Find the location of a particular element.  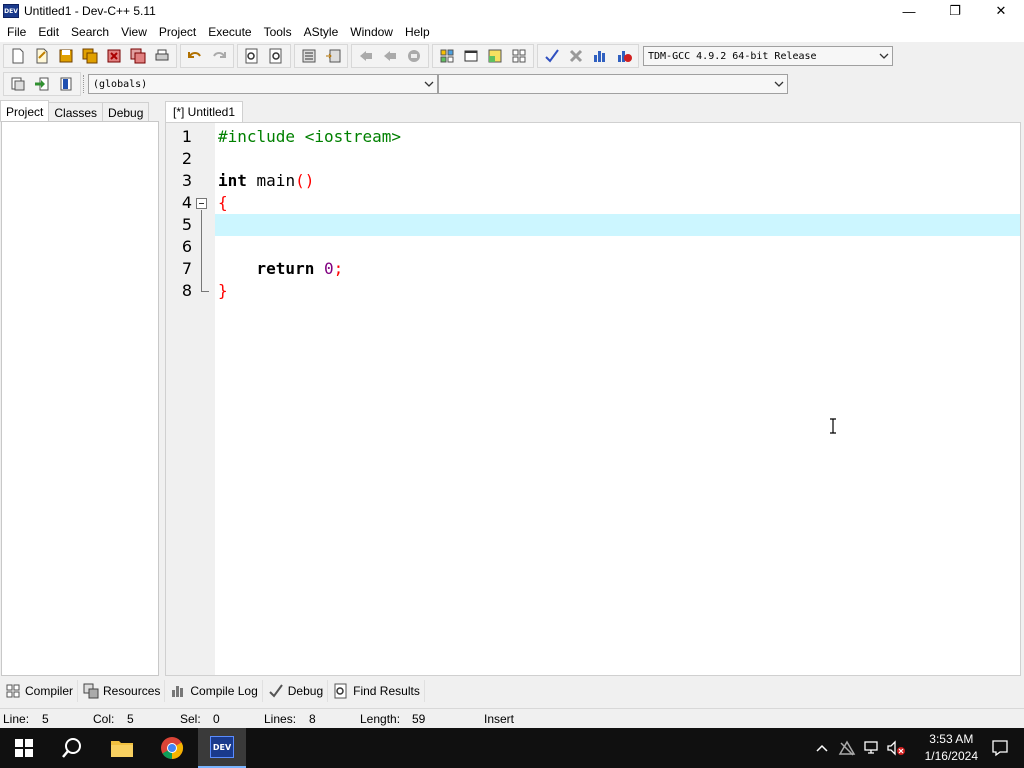

scope-select: (globals) is located at coordinates (263, 84).